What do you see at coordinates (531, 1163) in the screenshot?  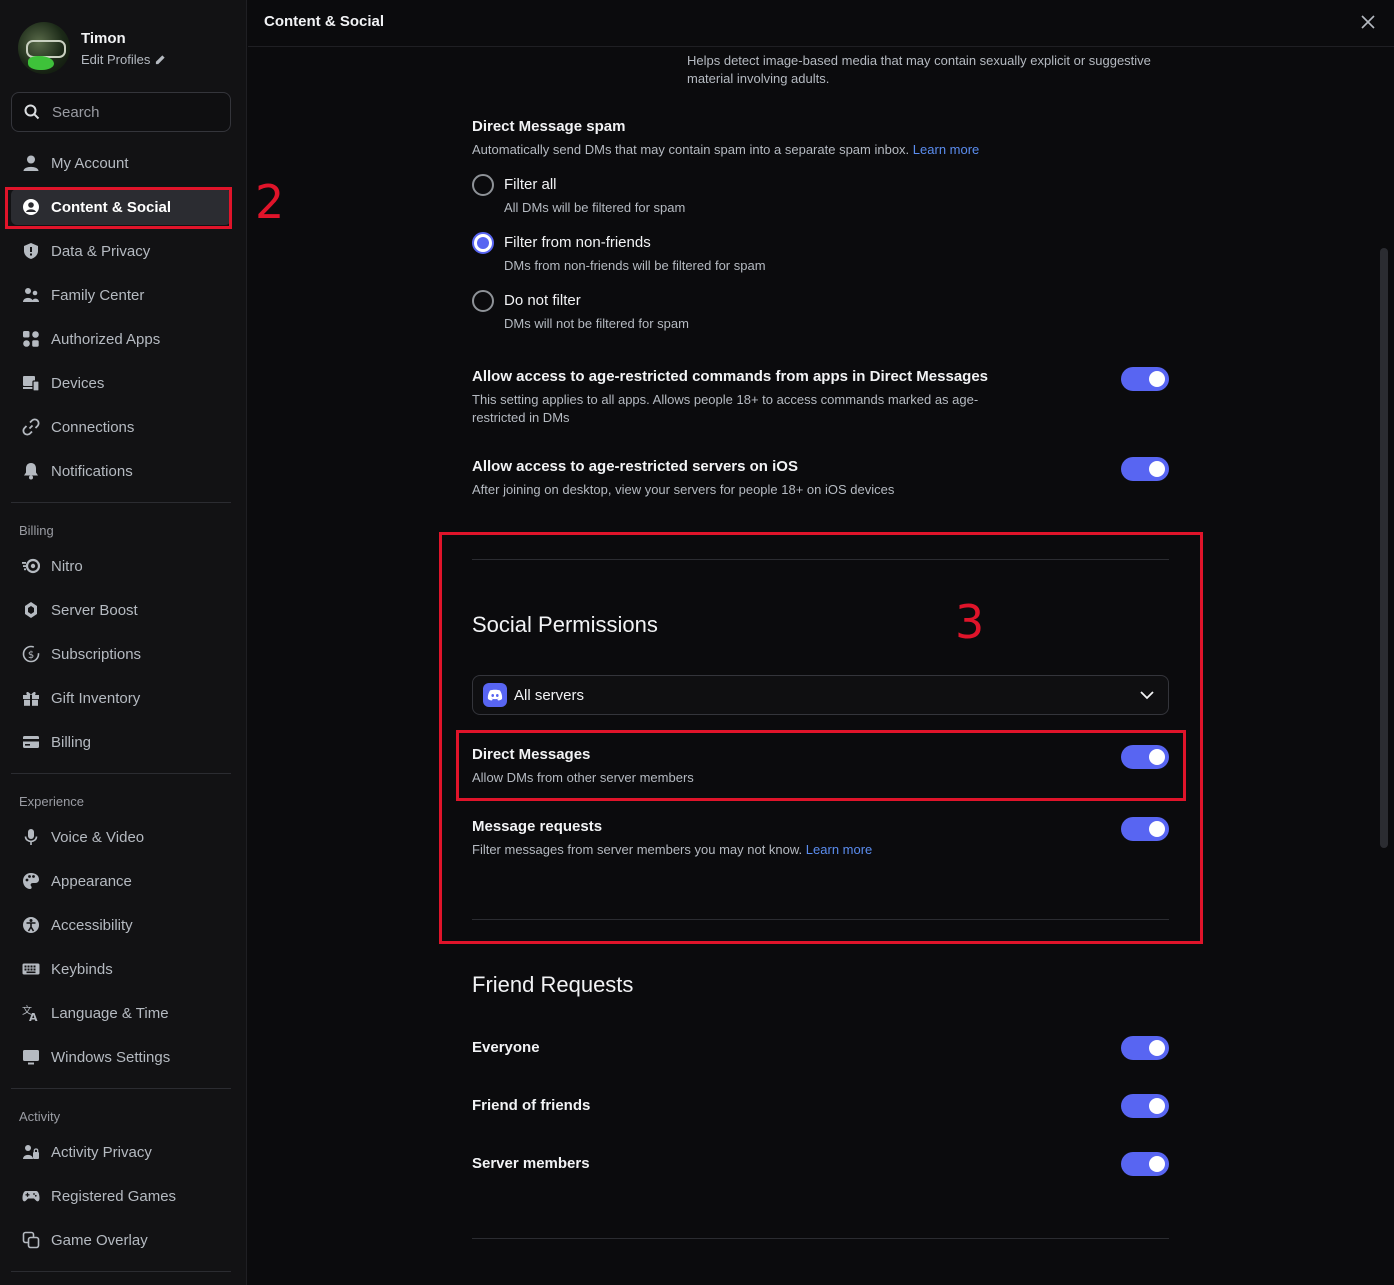 I see `friend-request-server-members-label: Server members` at bounding box center [531, 1163].